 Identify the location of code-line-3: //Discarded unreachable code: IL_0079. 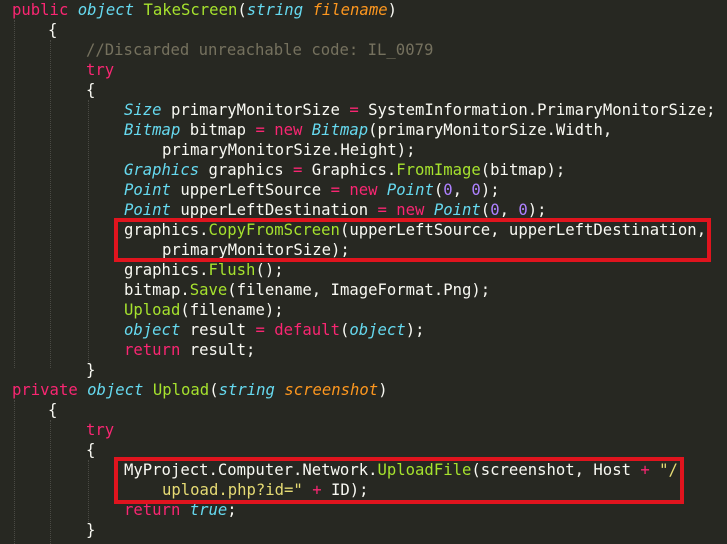
(259, 50).